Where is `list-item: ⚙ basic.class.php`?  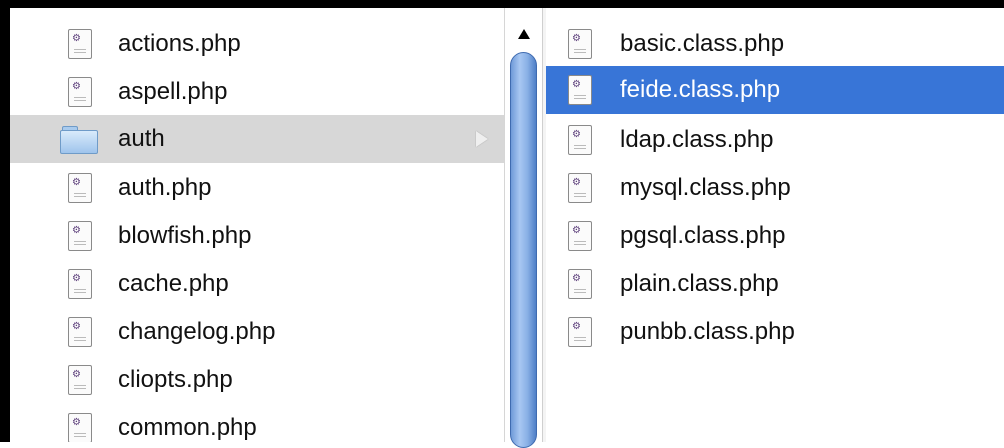
list-item: ⚙ basic.class.php is located at coordinates (775, 44).